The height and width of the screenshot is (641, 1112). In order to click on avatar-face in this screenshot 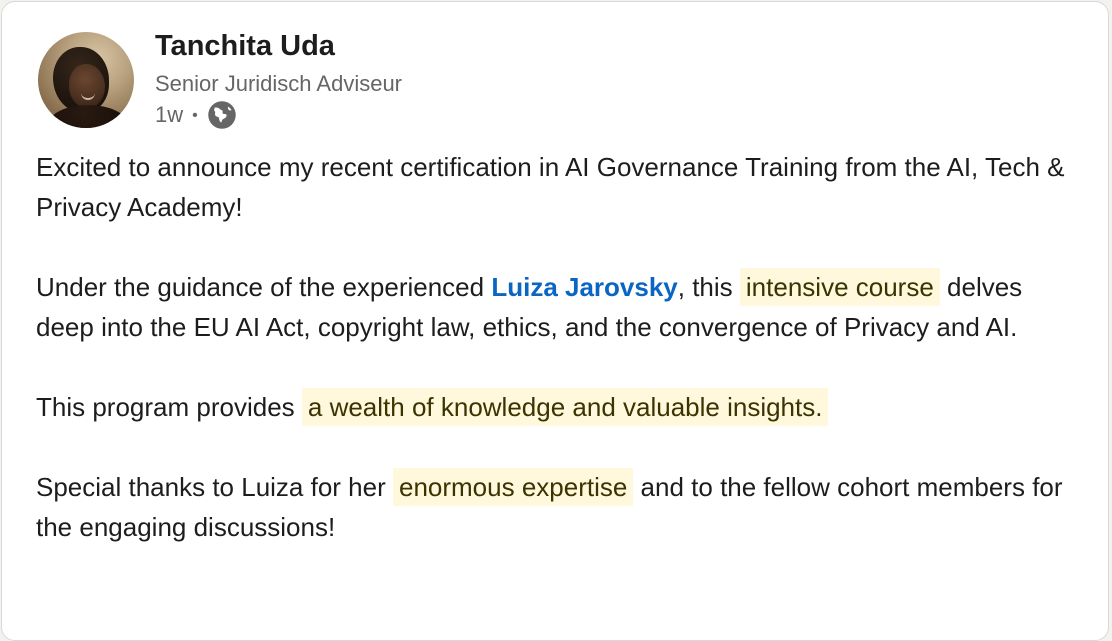, I will do `click(87, 86)`.